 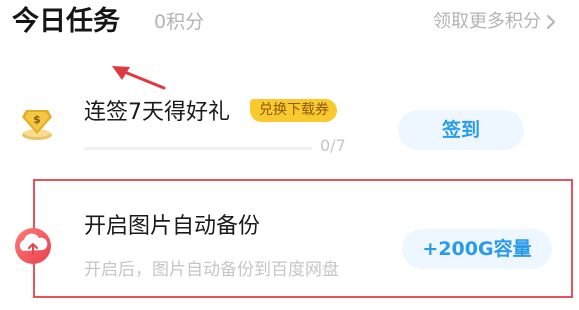 I want to click on backup-task-title: 开启图片自动备份, so click(x=172, y=226).